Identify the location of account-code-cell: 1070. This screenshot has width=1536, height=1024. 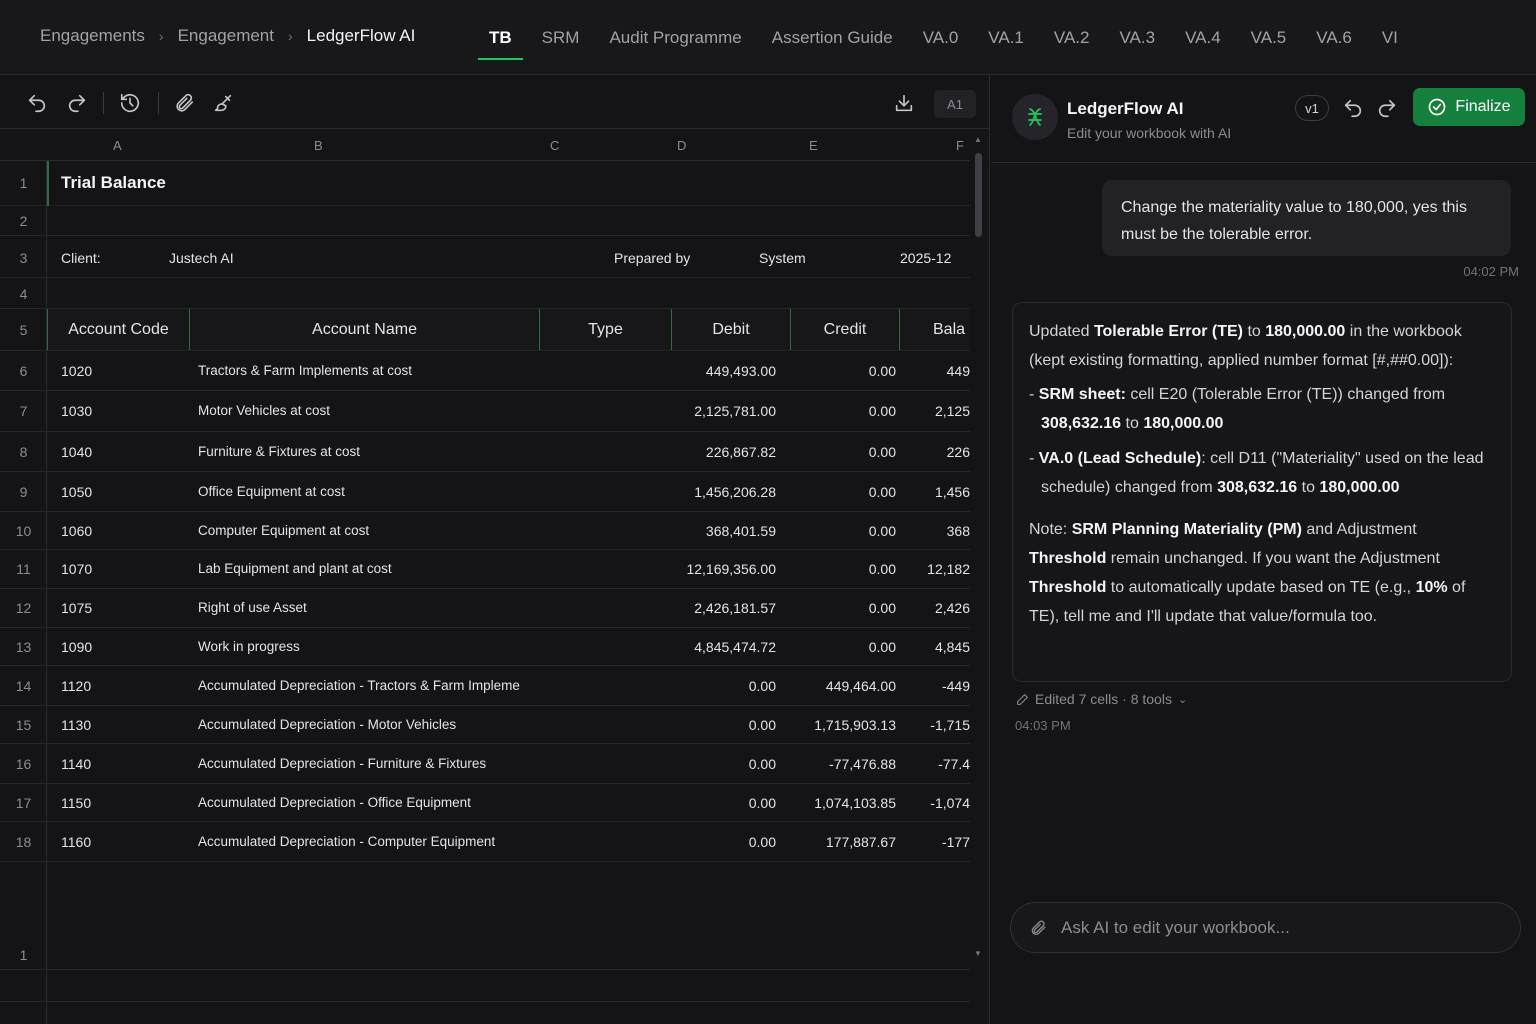
(76, 569).